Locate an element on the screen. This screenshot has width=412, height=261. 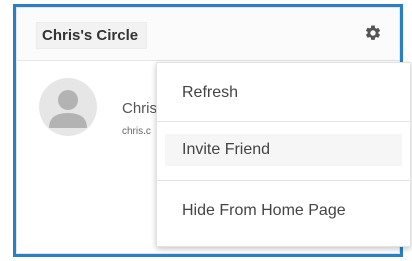
member-email: chris.c is located at coordinates (136, 131).